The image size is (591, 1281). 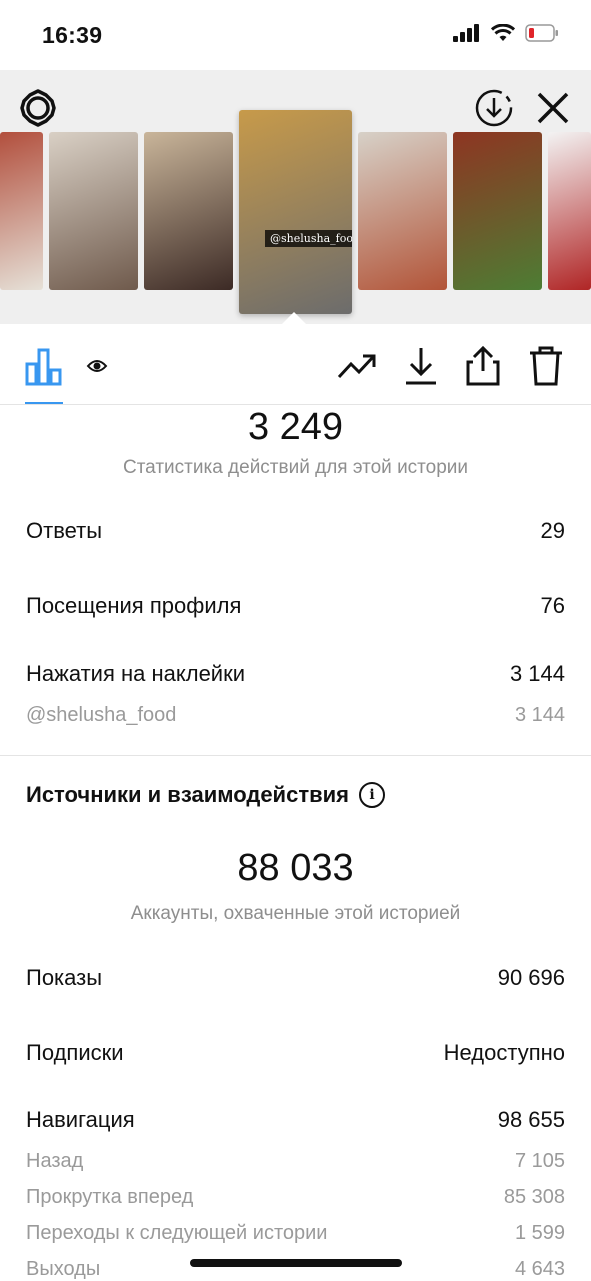 What do you see at coordinates (295, 212) in the screenshot?
I see `story-thumbnail-selected: @shelusha_food` at bounding box center [295, 212].